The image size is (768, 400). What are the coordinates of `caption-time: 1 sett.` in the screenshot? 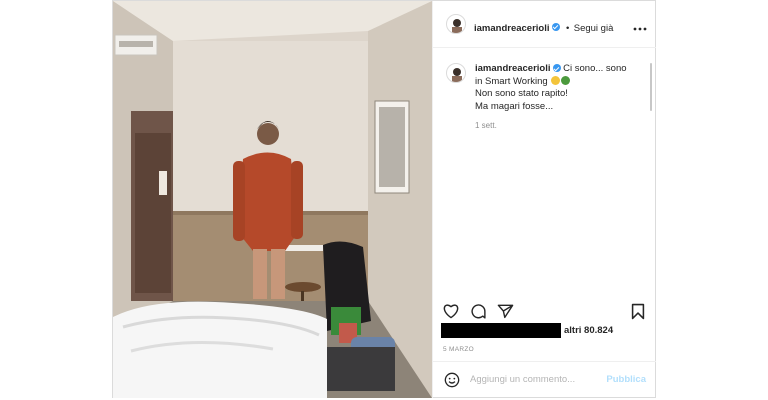 It's located at (486, 125).